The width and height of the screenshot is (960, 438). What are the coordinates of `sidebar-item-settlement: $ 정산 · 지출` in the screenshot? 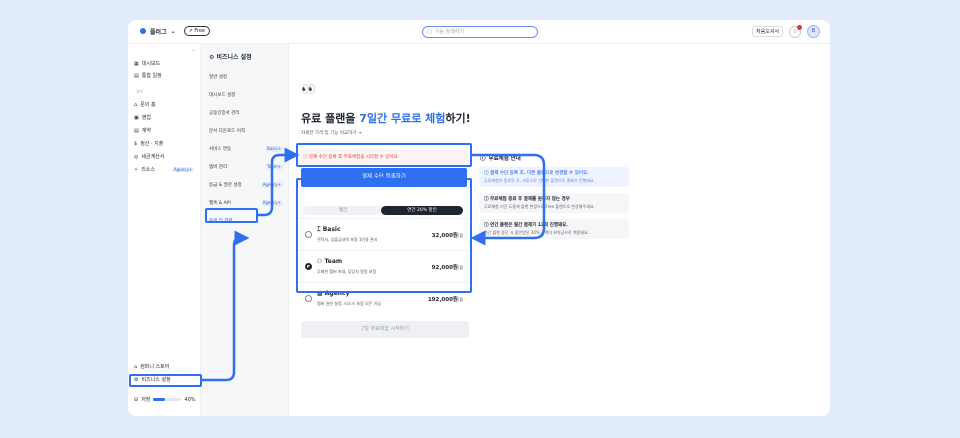 It's located at (149, 144).